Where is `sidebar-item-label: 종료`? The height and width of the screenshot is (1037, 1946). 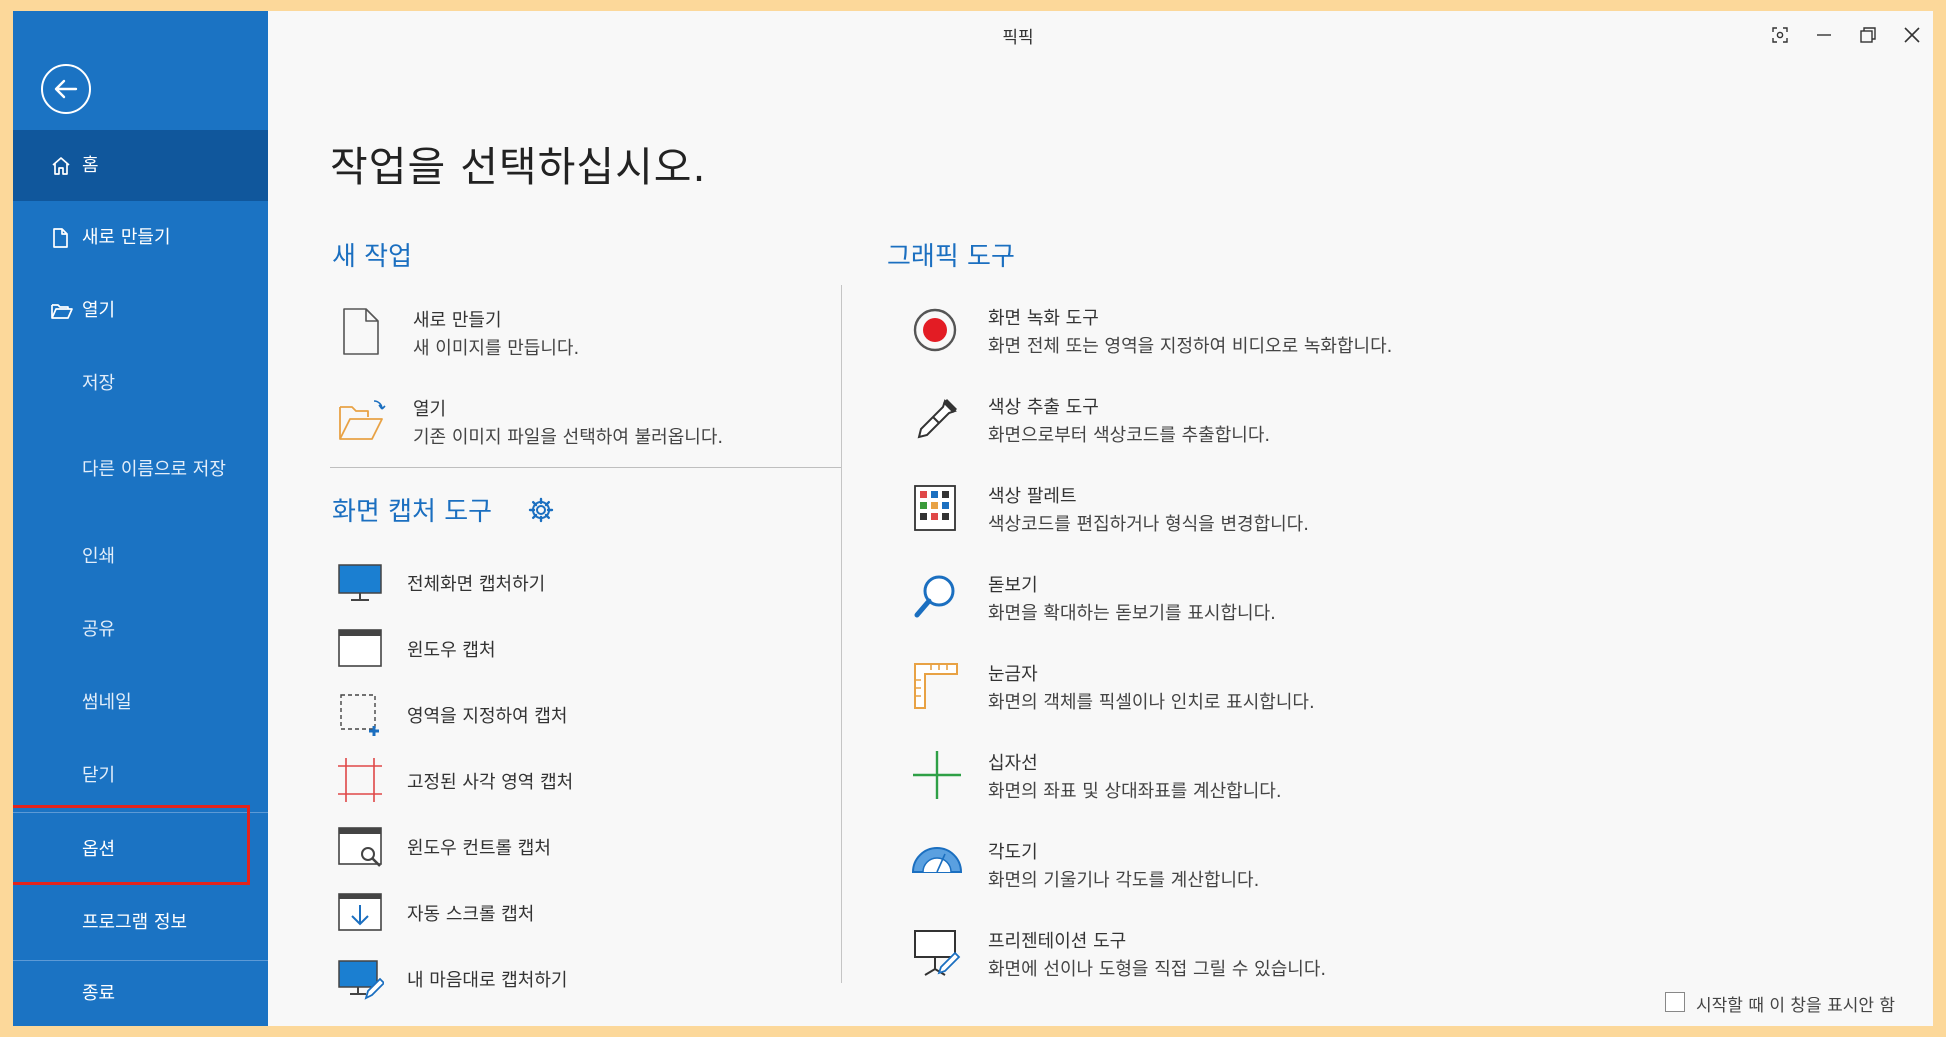 sidebar-item-label: 종료 is located at coordinates (99, 993).